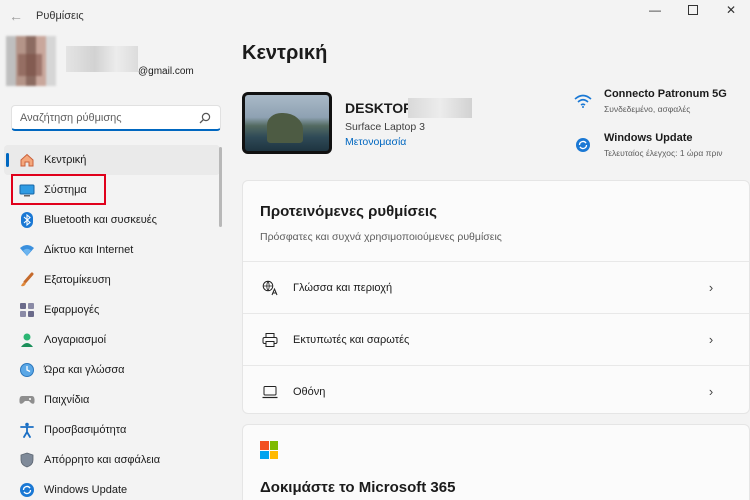 This screenshot has width=750, height=500. I want to click on microsoft-logo-icon, so click(269, 450).